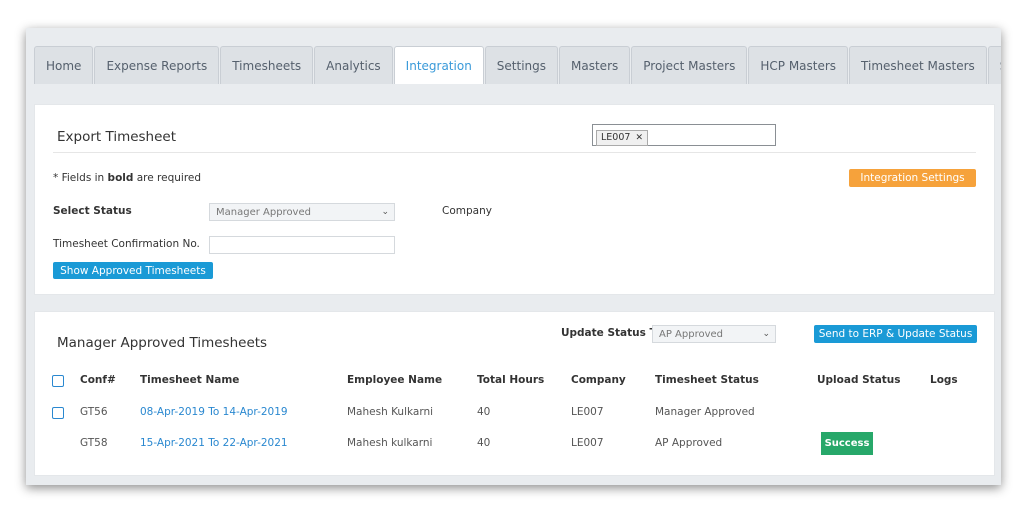 The height and width of the screenshot is (510, 1026). Describe the element at coordinates (705, 412) in the screenshot. I see `row-status: Manager Approved` at that location.